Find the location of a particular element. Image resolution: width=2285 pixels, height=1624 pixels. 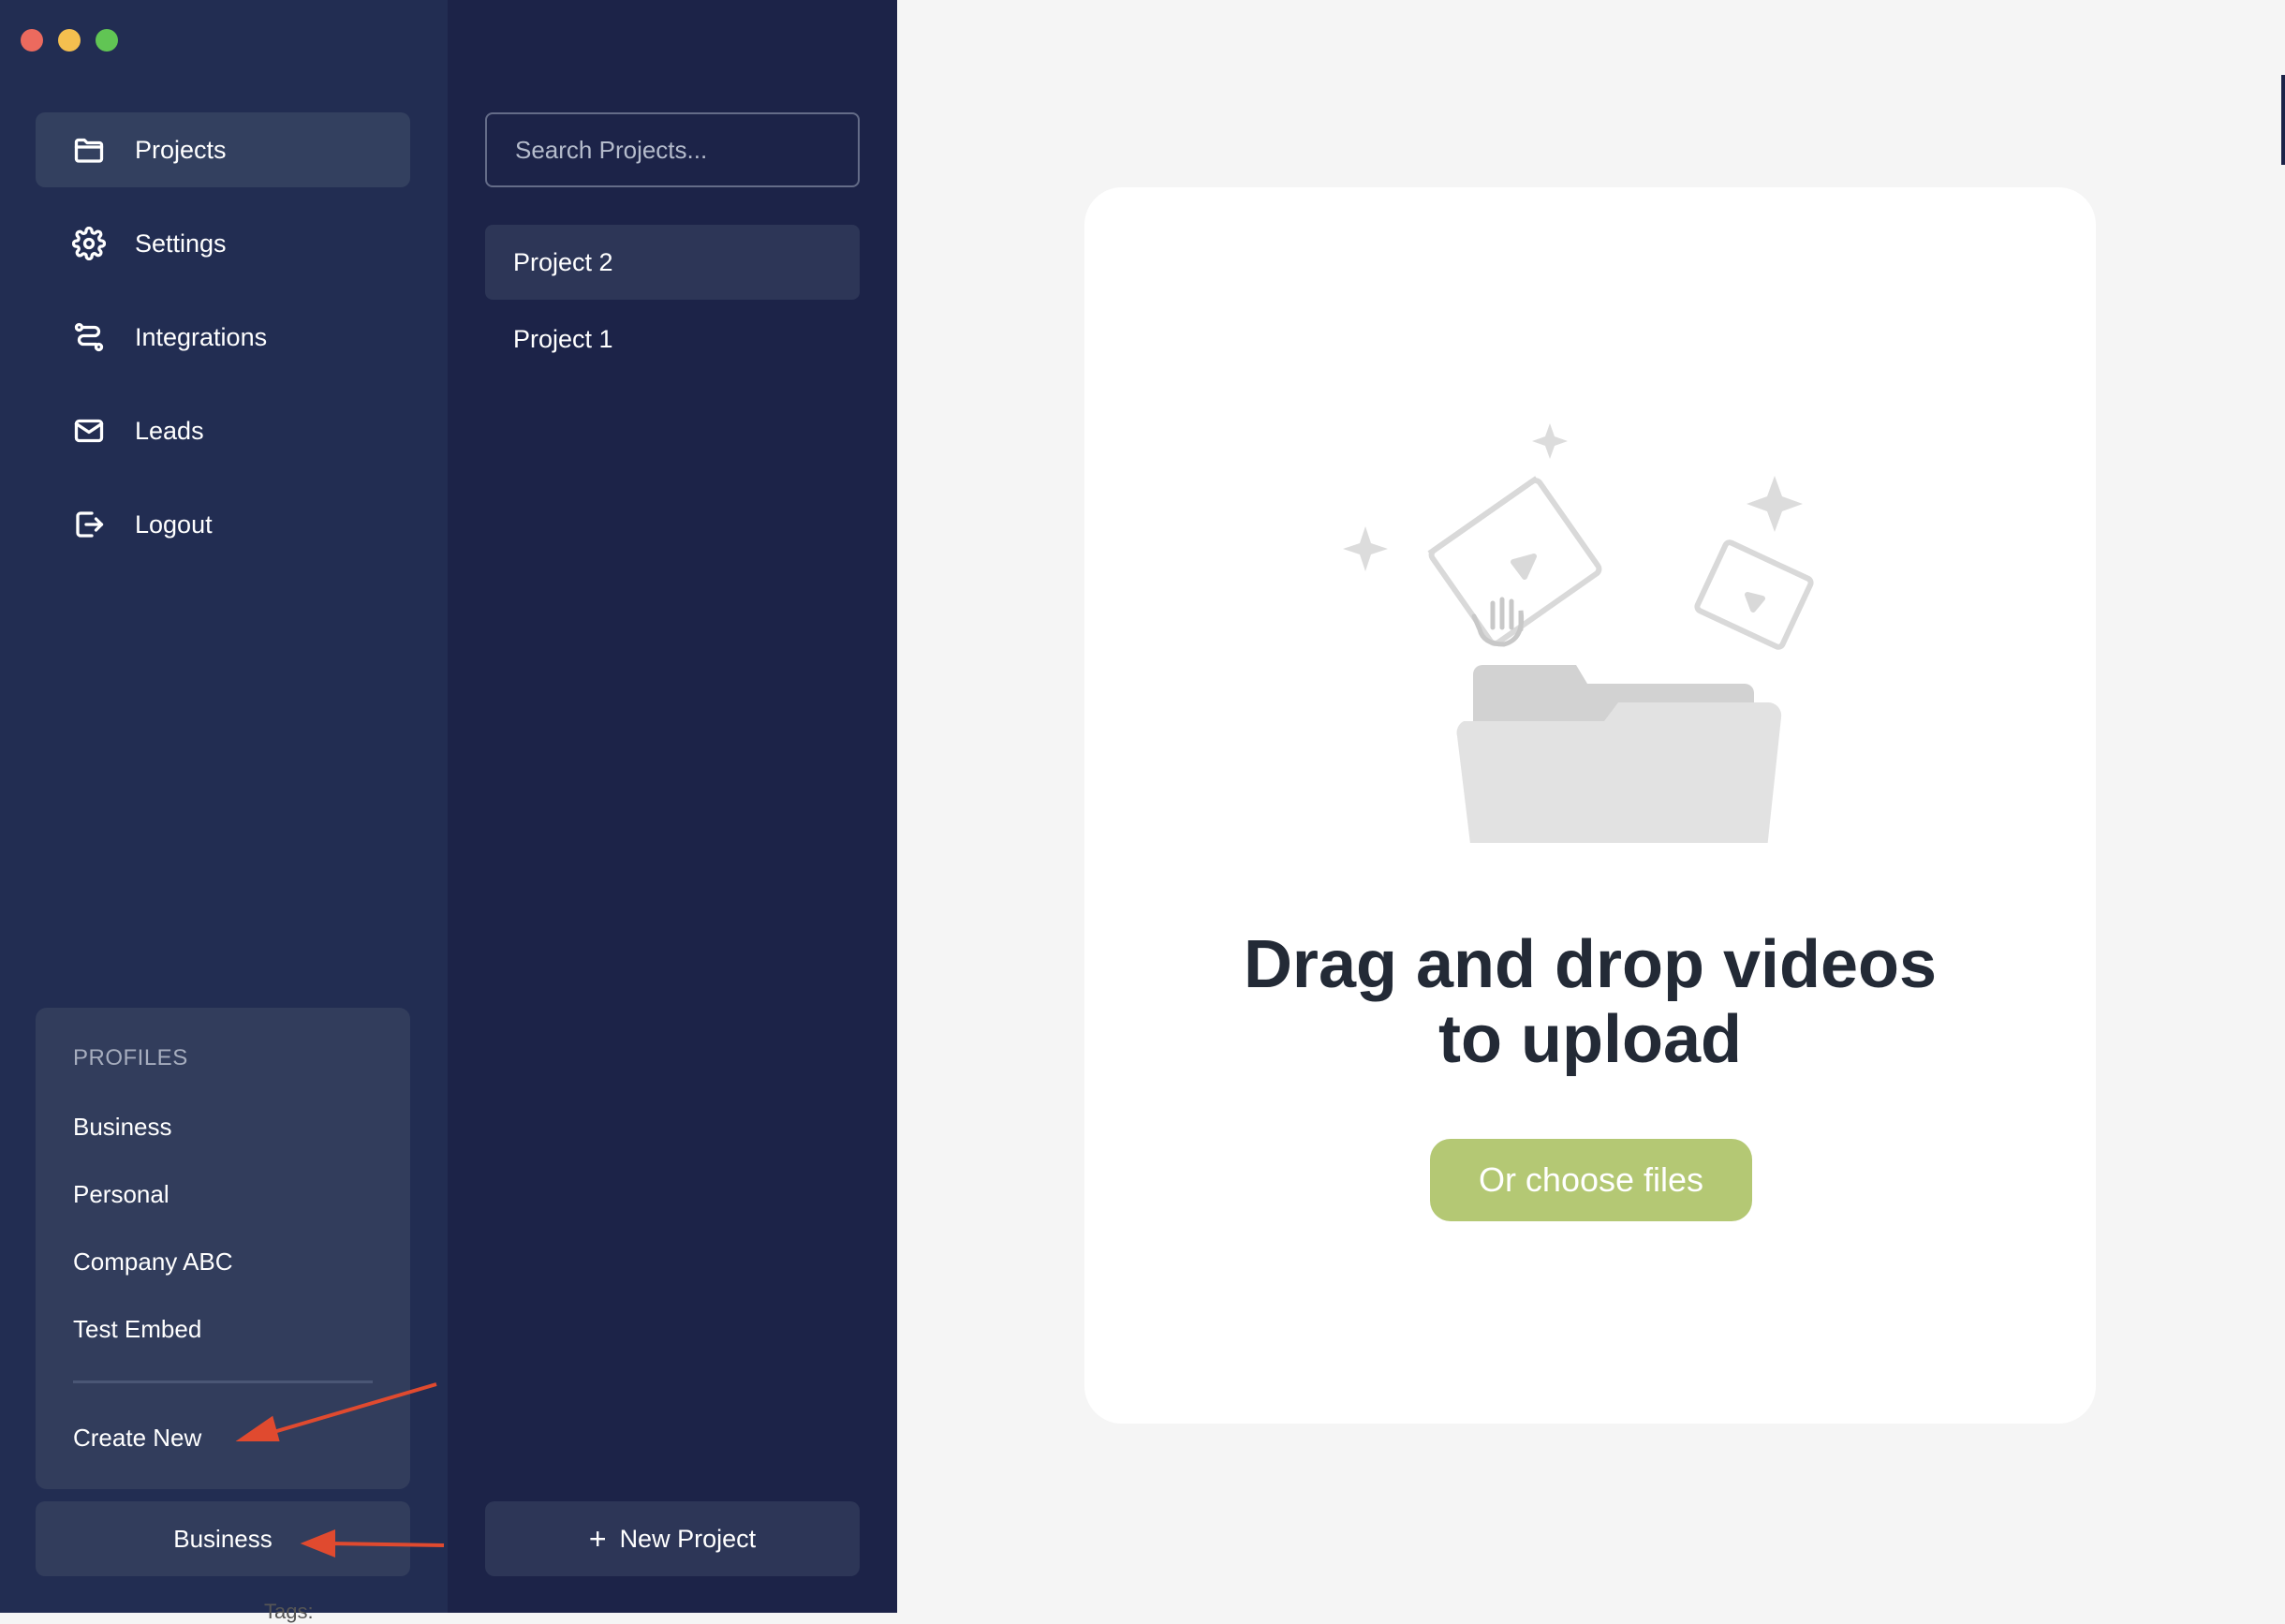

sidebar-item-label: Integrations is located at coordinates (202, 336).